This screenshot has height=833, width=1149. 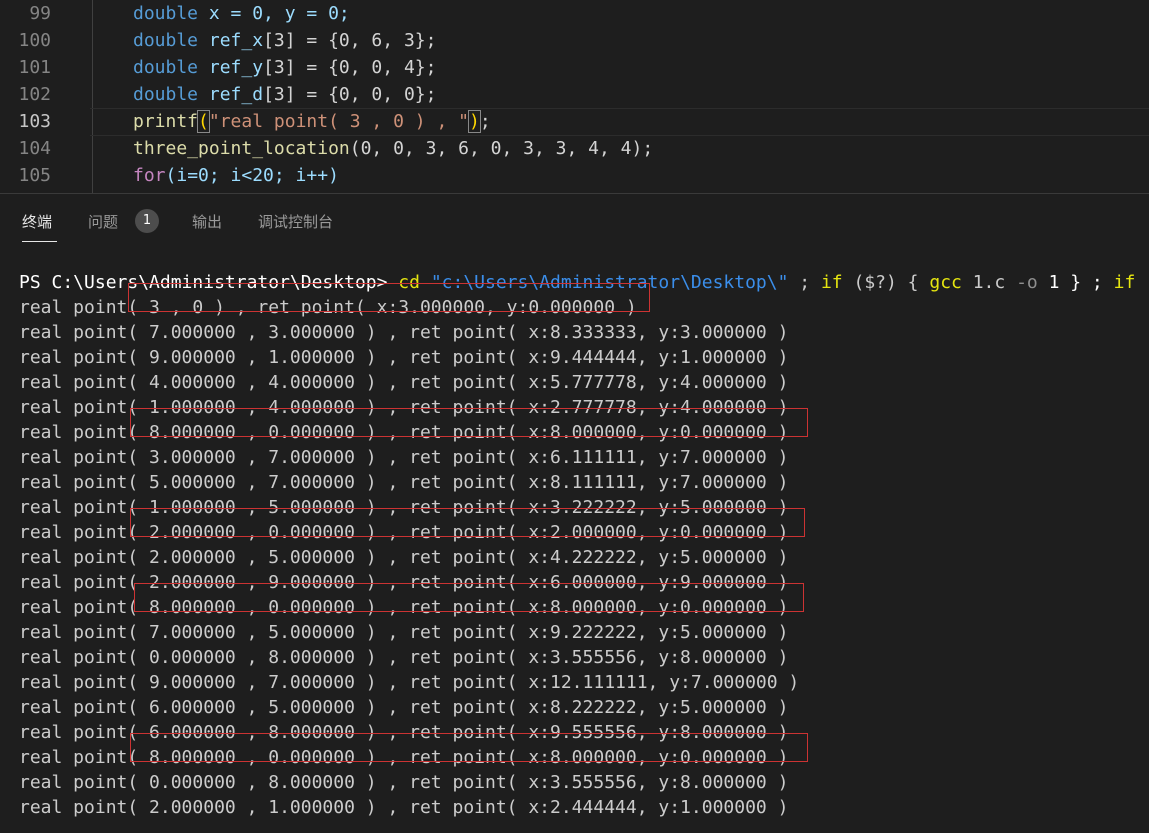 I want to click on code-text: double x = 0, y = 0;, so click(x=241, y=13).